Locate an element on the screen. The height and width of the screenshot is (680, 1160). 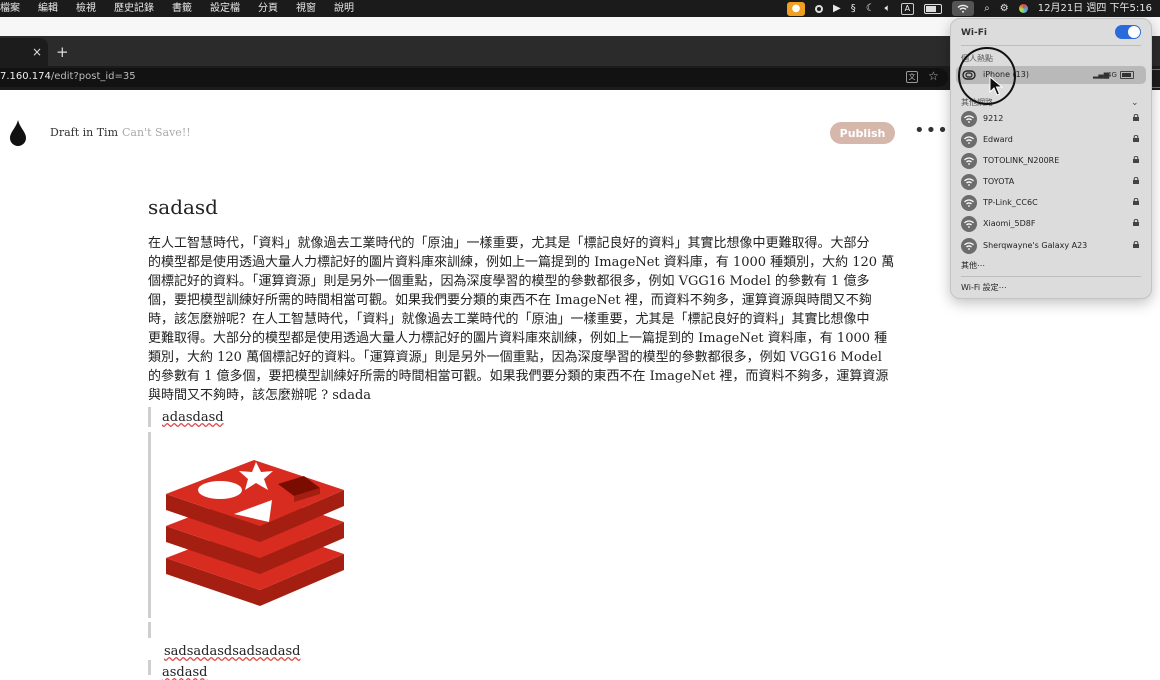
menu-file: 檔案 is located at coordinates (10, 8).